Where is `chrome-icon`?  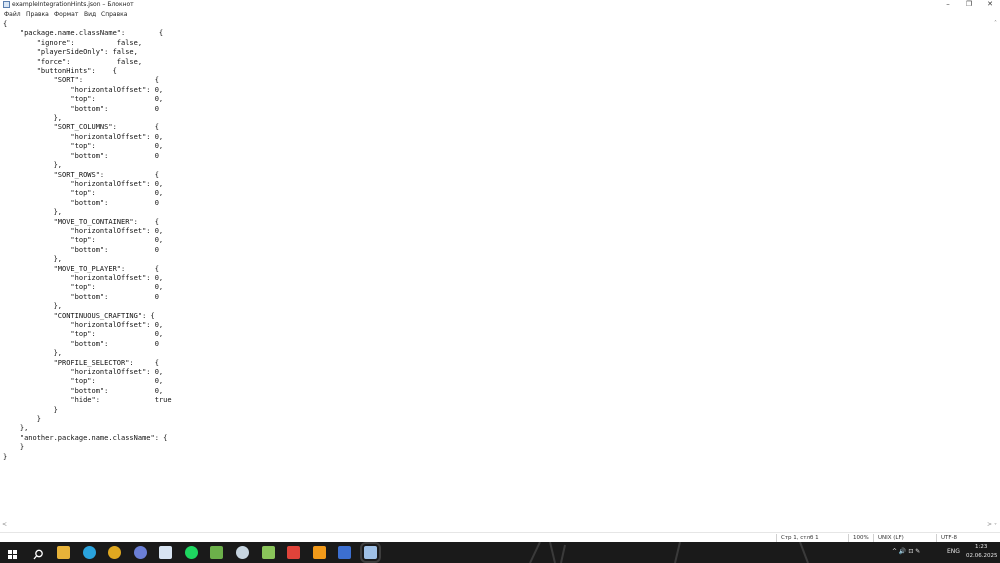 chrome-icon is located at coordinates (114, 552).